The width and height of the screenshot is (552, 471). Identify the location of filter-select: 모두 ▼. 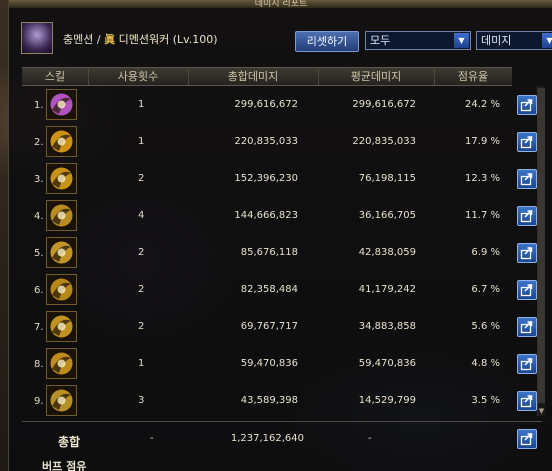
(418, 40).